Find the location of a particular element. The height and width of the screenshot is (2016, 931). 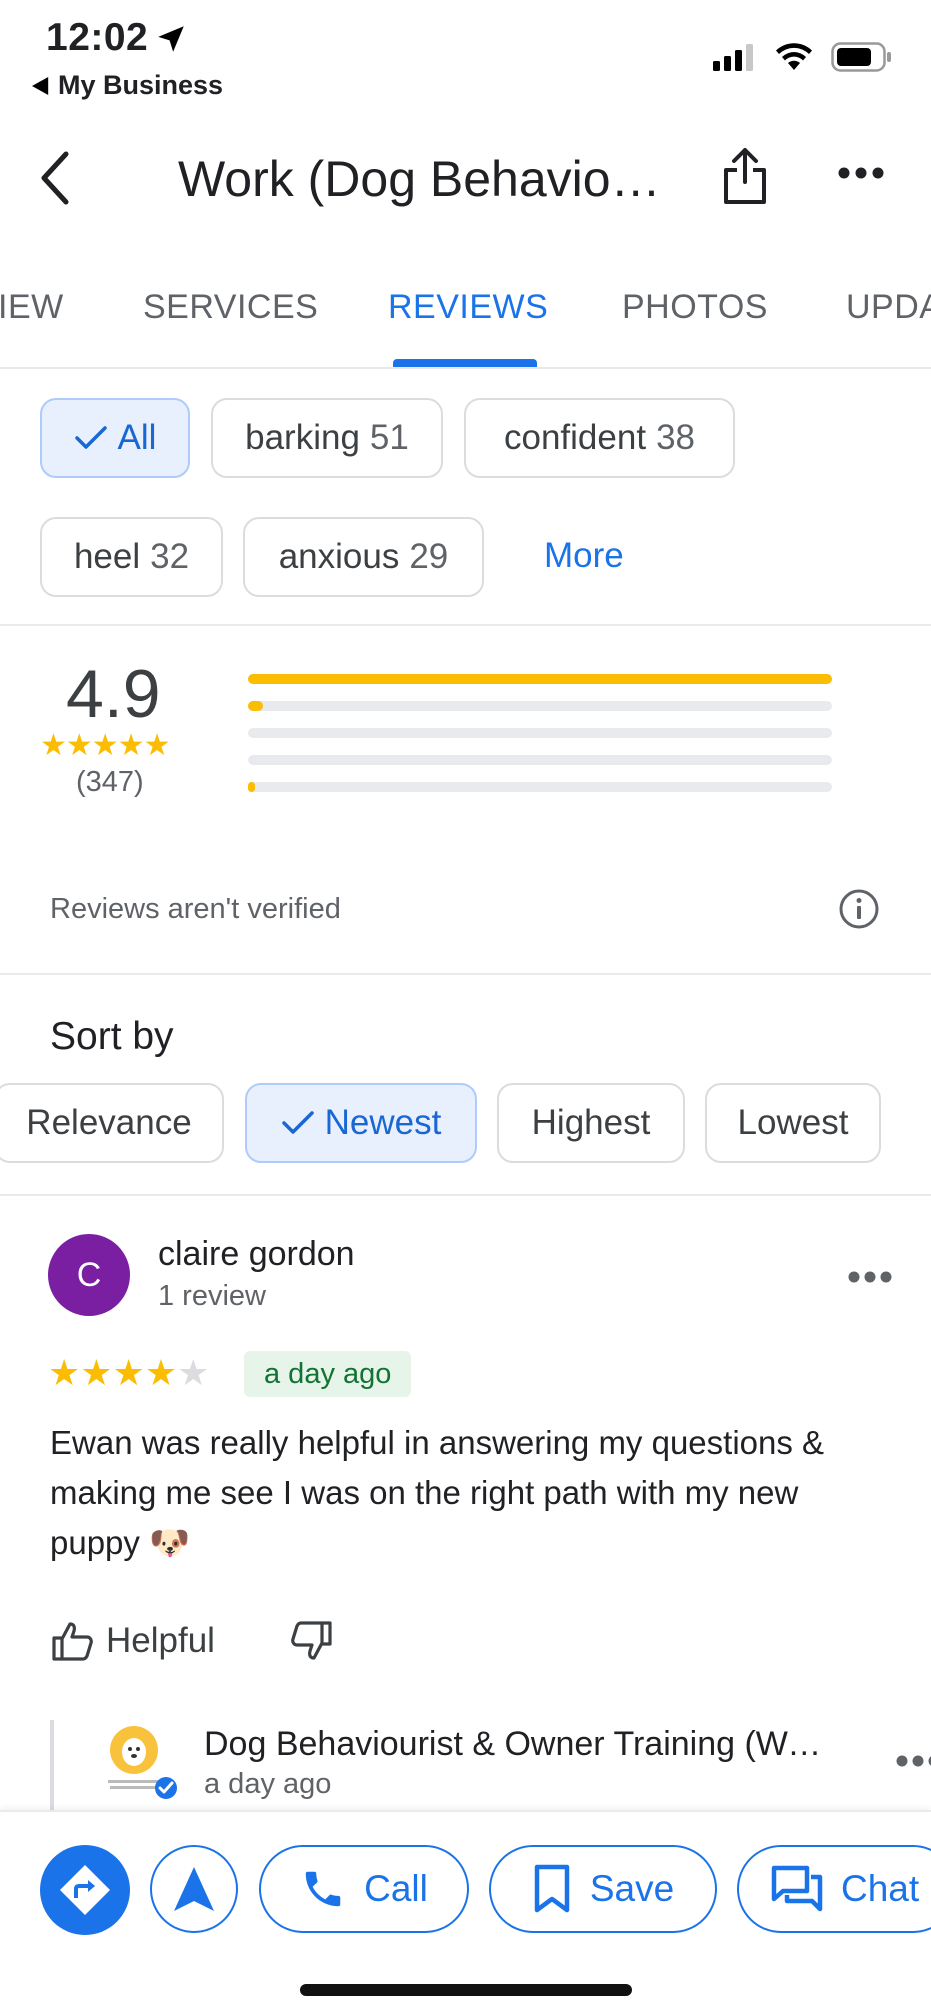

review-stars-filled: ★★★★ is located at coordinates (113, 1372).